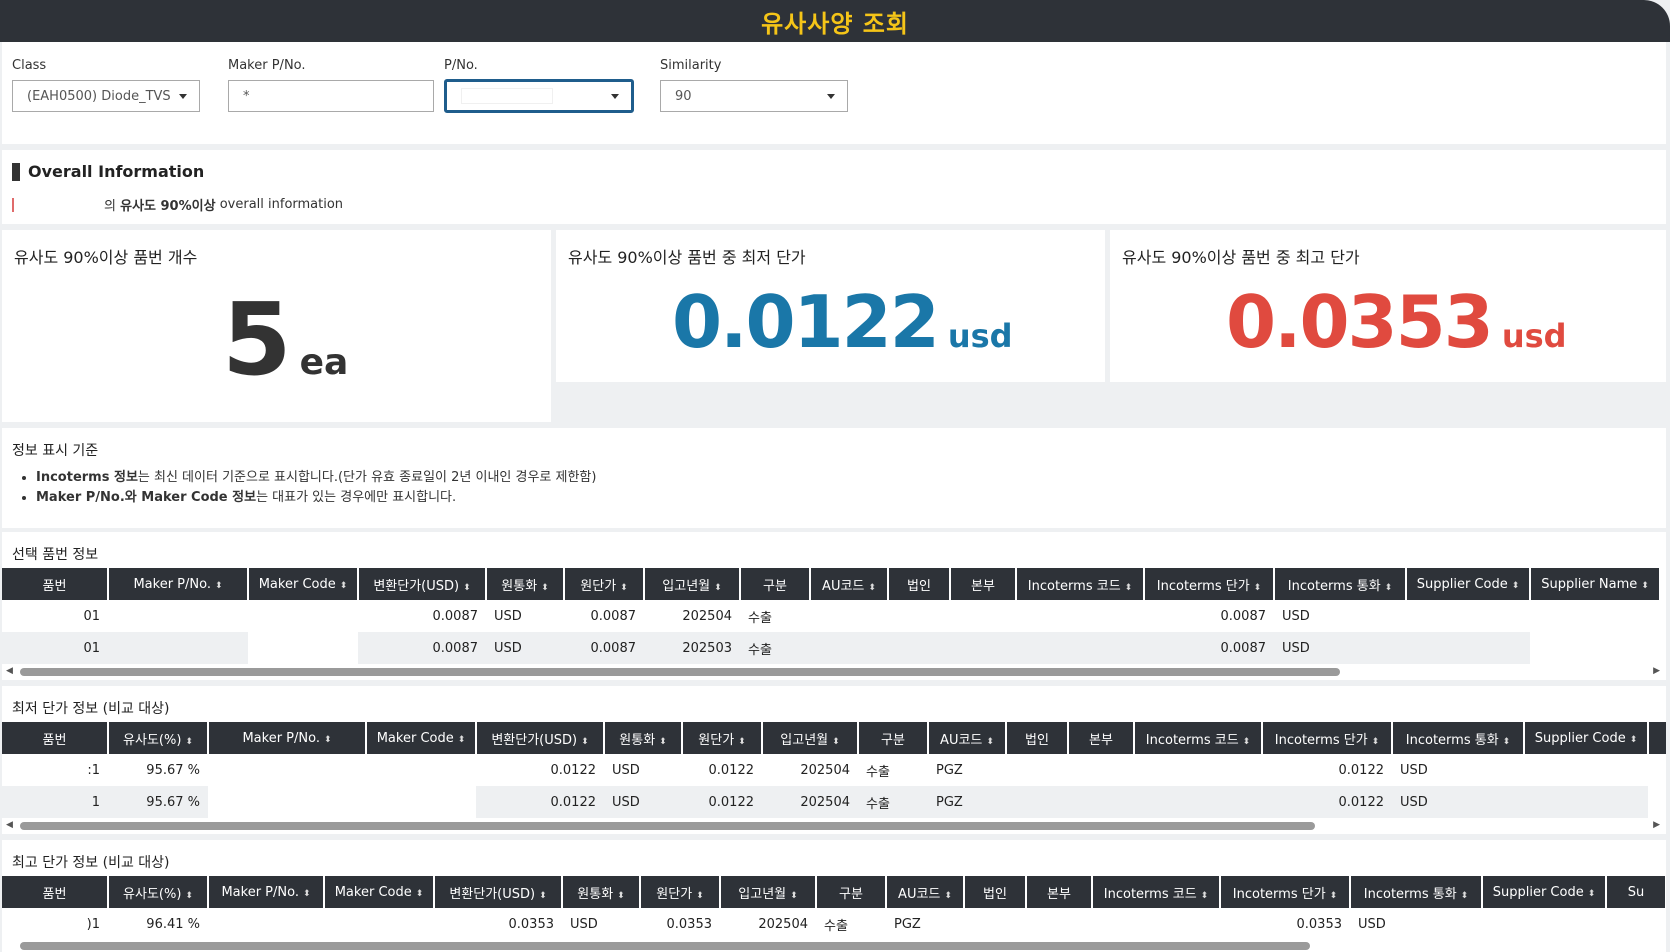 The image size is (1670, 952). What do you see at coordinates (331, 96) in the screenshot?
I see `maker-pno-input: *` at bounding box center [331, 96].